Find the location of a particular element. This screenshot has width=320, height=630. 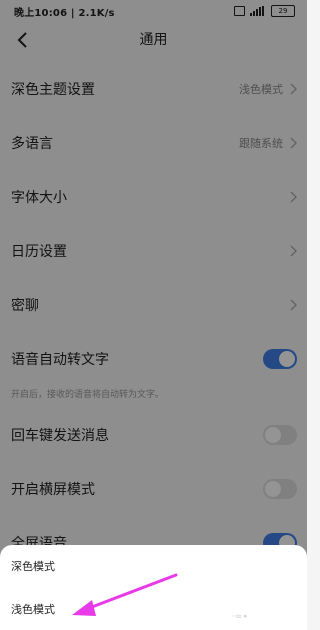

watermark-logo-icon: ·∞∙ is located at coordinates (240, 617).